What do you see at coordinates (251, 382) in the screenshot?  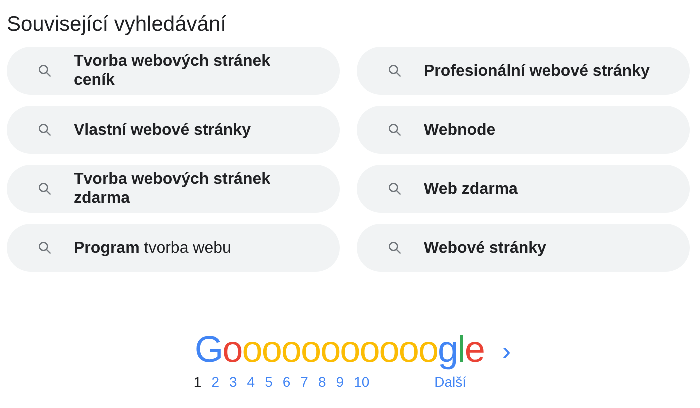 I see `page-link: 4` at bounding box center [251, 382].